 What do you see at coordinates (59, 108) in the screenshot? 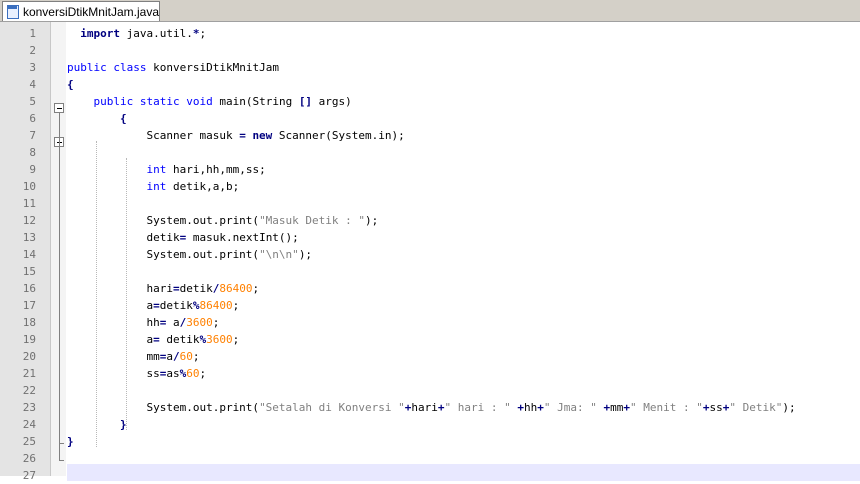
I see `fold-toggle-icon` at bounding box center [59, 108].